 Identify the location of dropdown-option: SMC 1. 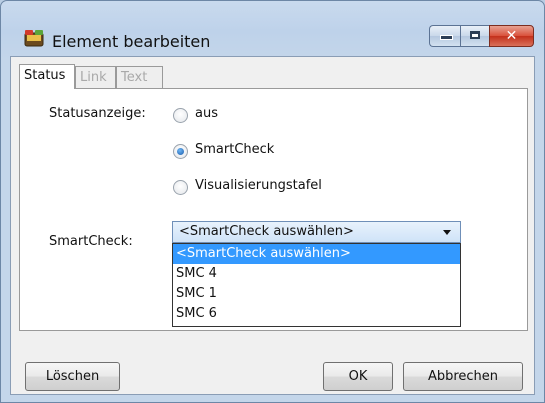
(316, 294).